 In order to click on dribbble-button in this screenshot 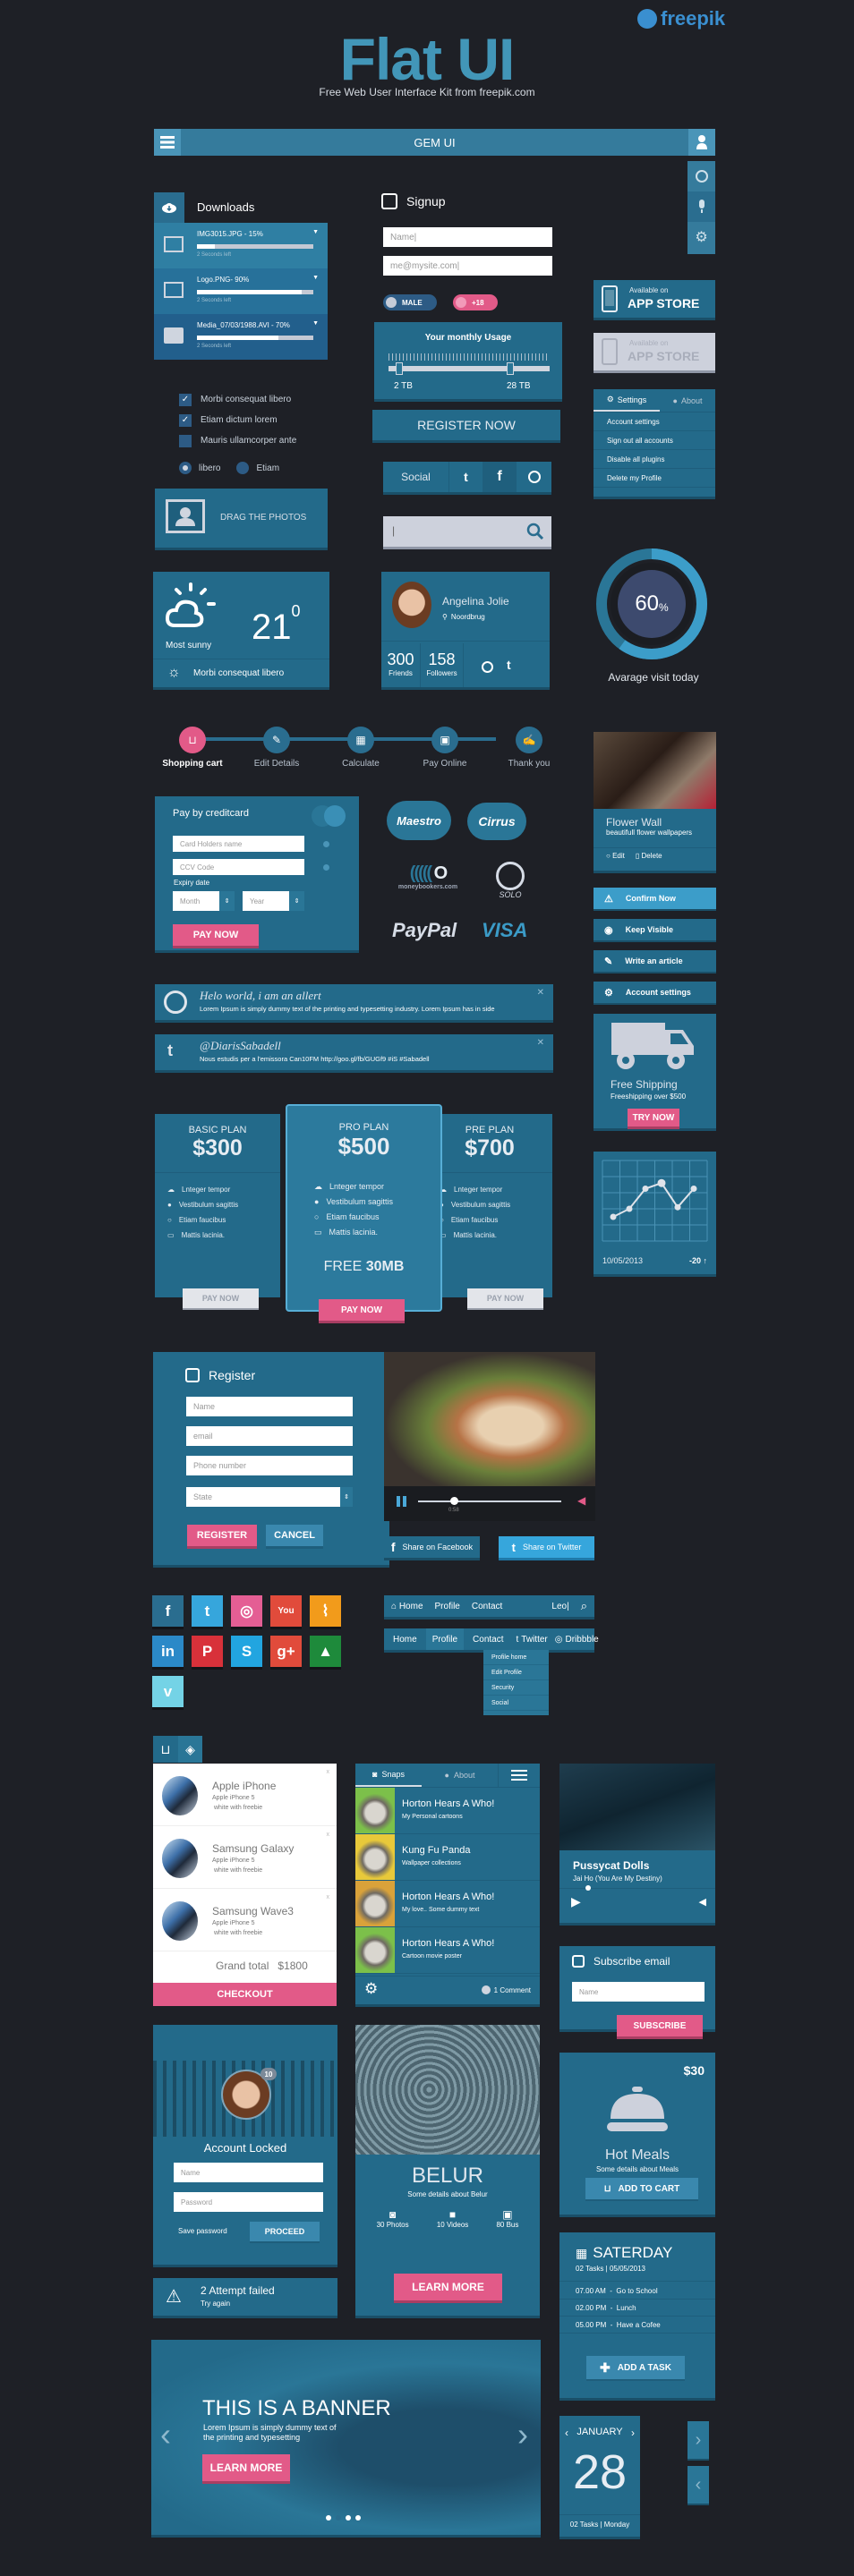, I will do `click(701, 176)`.